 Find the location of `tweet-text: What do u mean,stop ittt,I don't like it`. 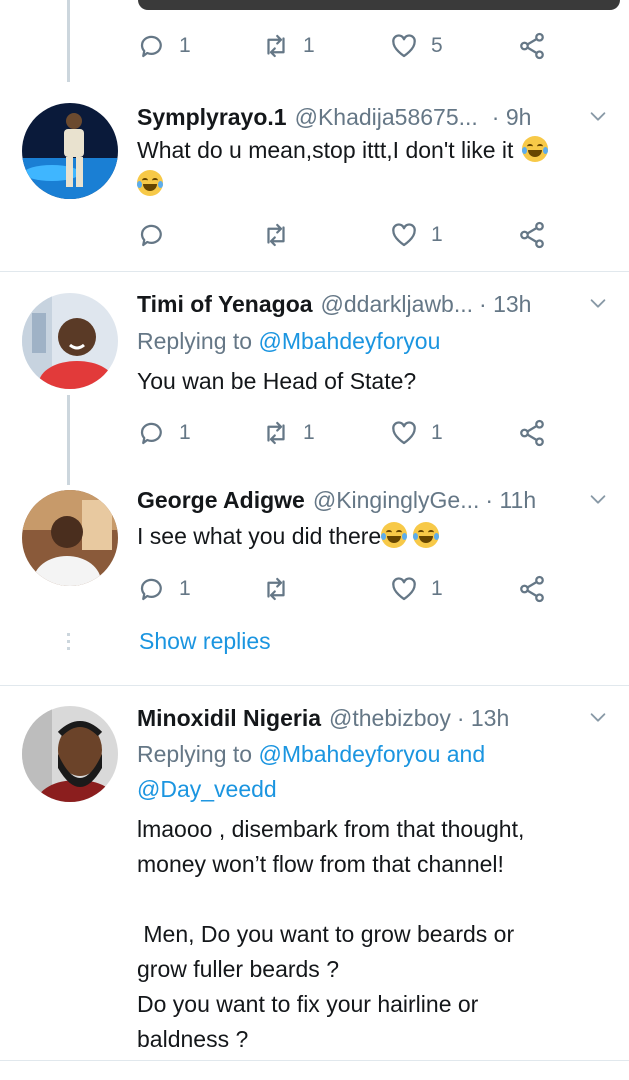

tweet-text: What do u mean,stop ittt,I don't like it is located at coordinates (342, 150).